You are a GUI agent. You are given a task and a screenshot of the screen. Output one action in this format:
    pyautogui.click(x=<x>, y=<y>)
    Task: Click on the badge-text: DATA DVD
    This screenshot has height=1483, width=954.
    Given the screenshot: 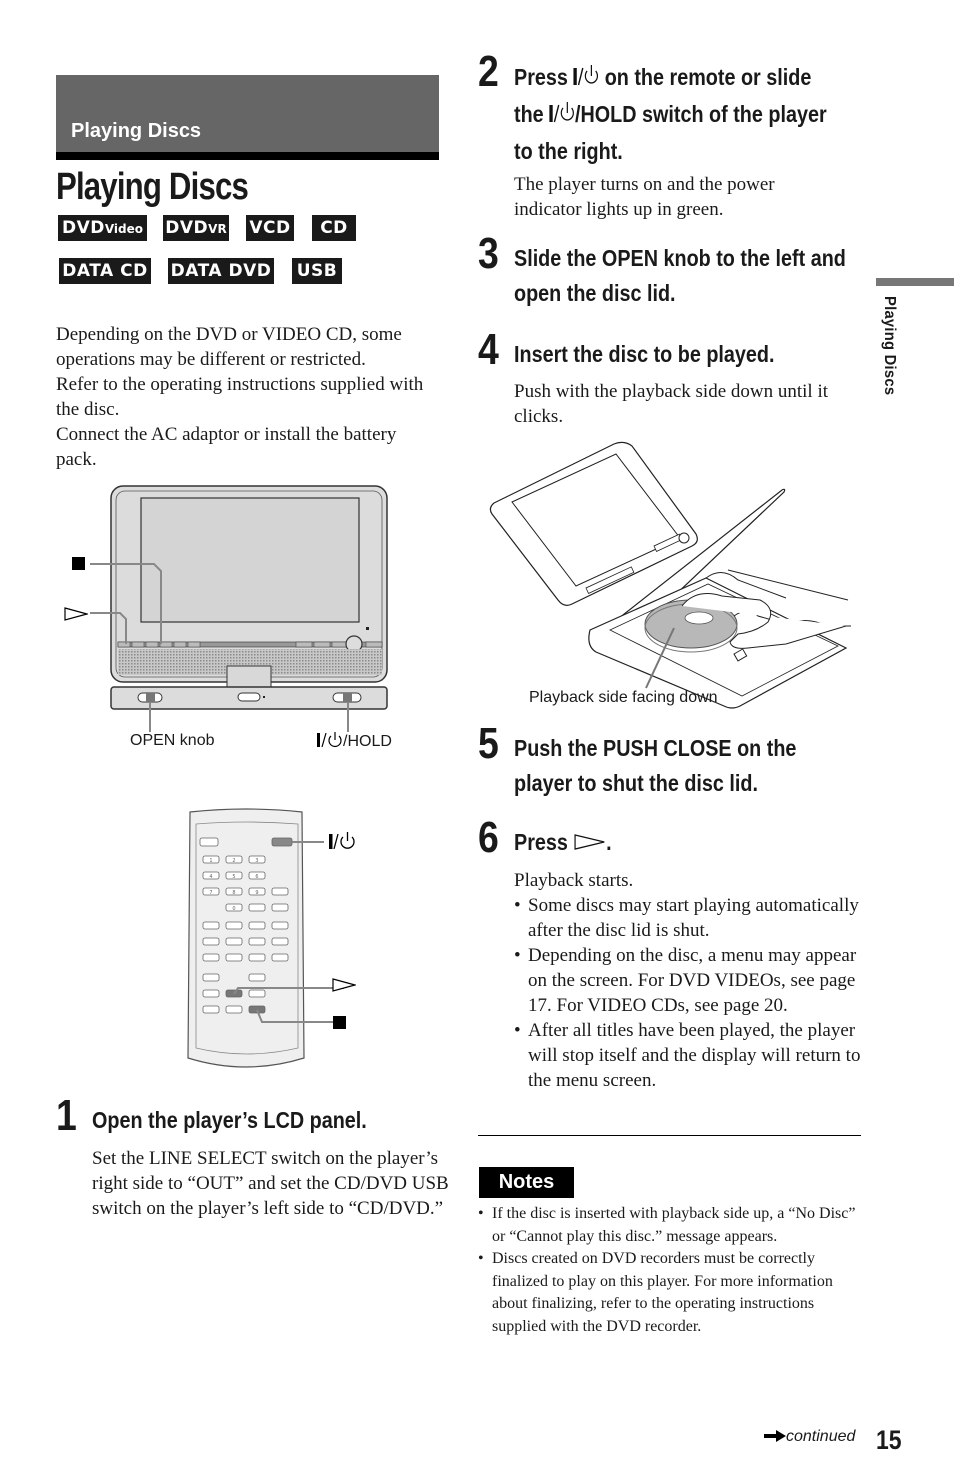 What is the action you would take?
    pyautogui.click(x=221, y=271)
    